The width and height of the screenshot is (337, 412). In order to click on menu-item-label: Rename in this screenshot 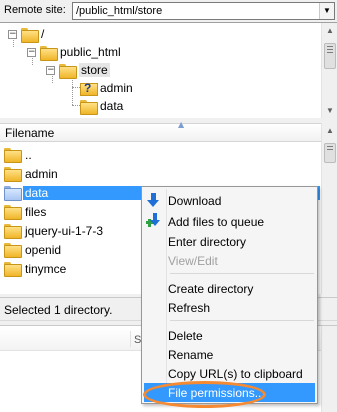, I will do `click(191, 354)`.